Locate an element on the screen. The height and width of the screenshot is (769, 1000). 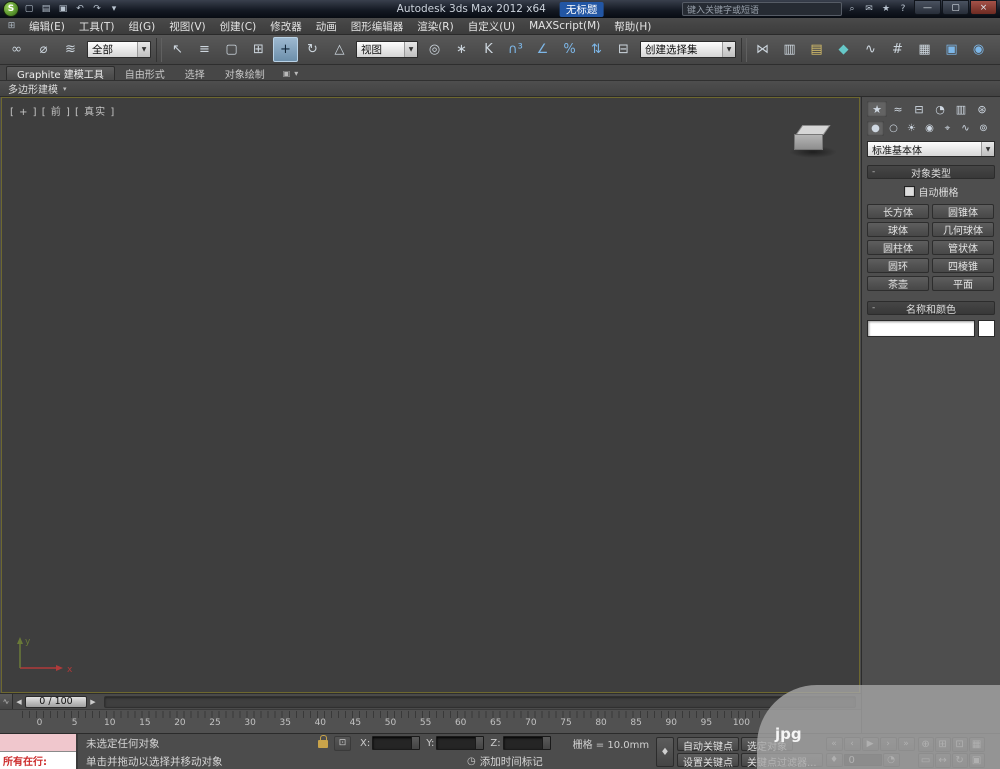
help-icon: ? is located at coordinates (903, 9).